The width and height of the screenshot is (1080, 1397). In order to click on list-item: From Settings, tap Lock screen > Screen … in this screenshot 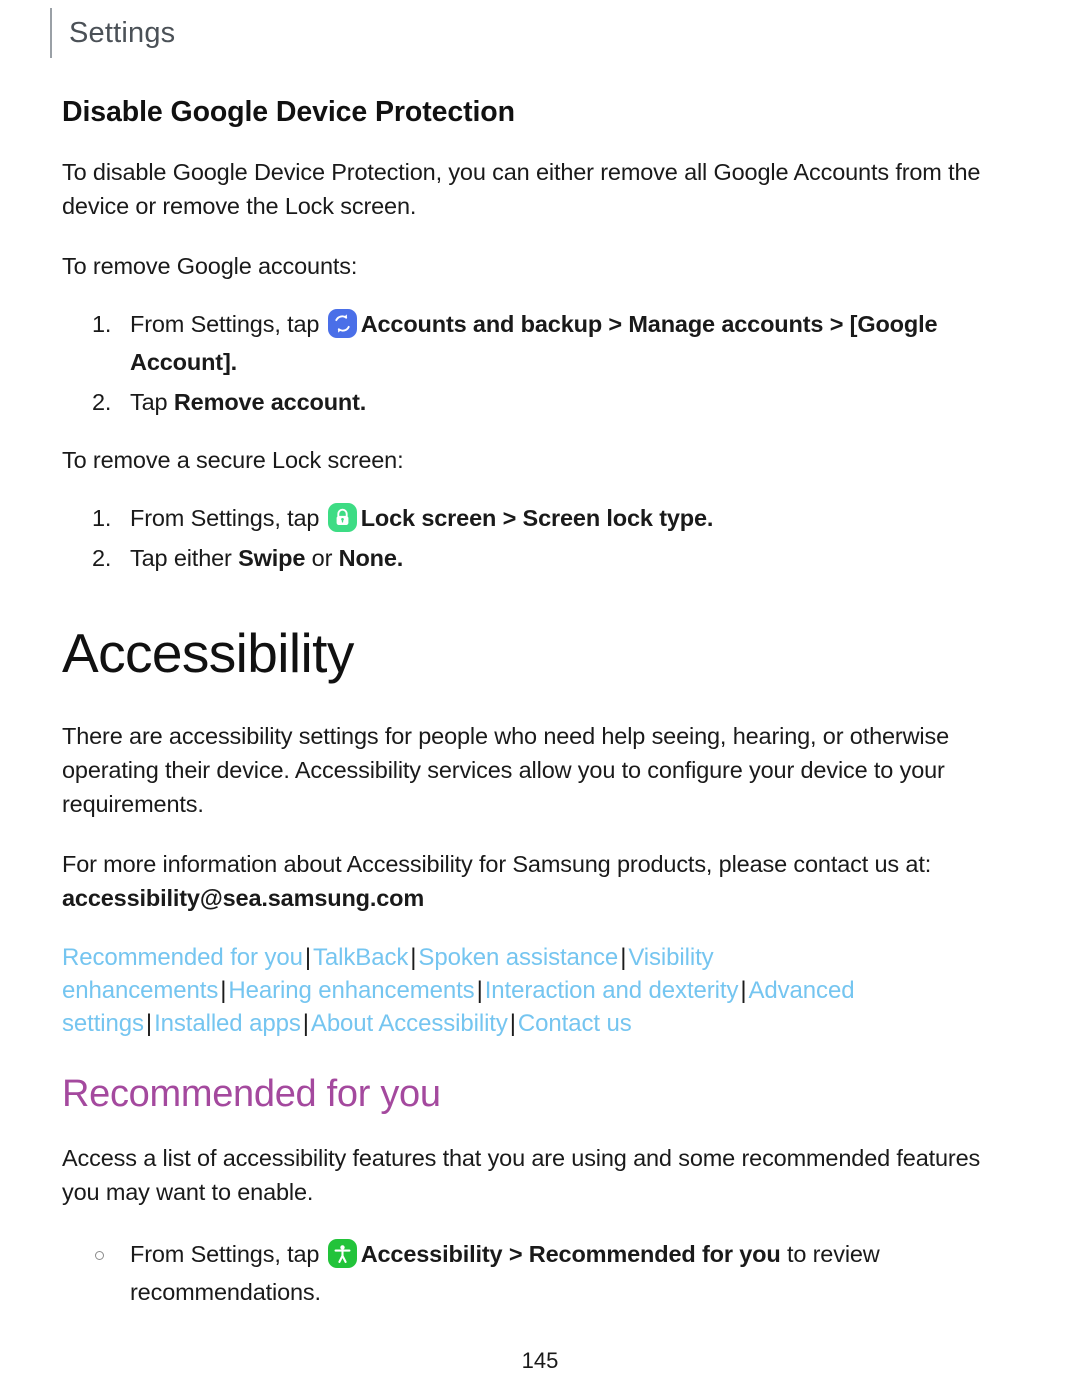, I will do `click(553, 518)`.